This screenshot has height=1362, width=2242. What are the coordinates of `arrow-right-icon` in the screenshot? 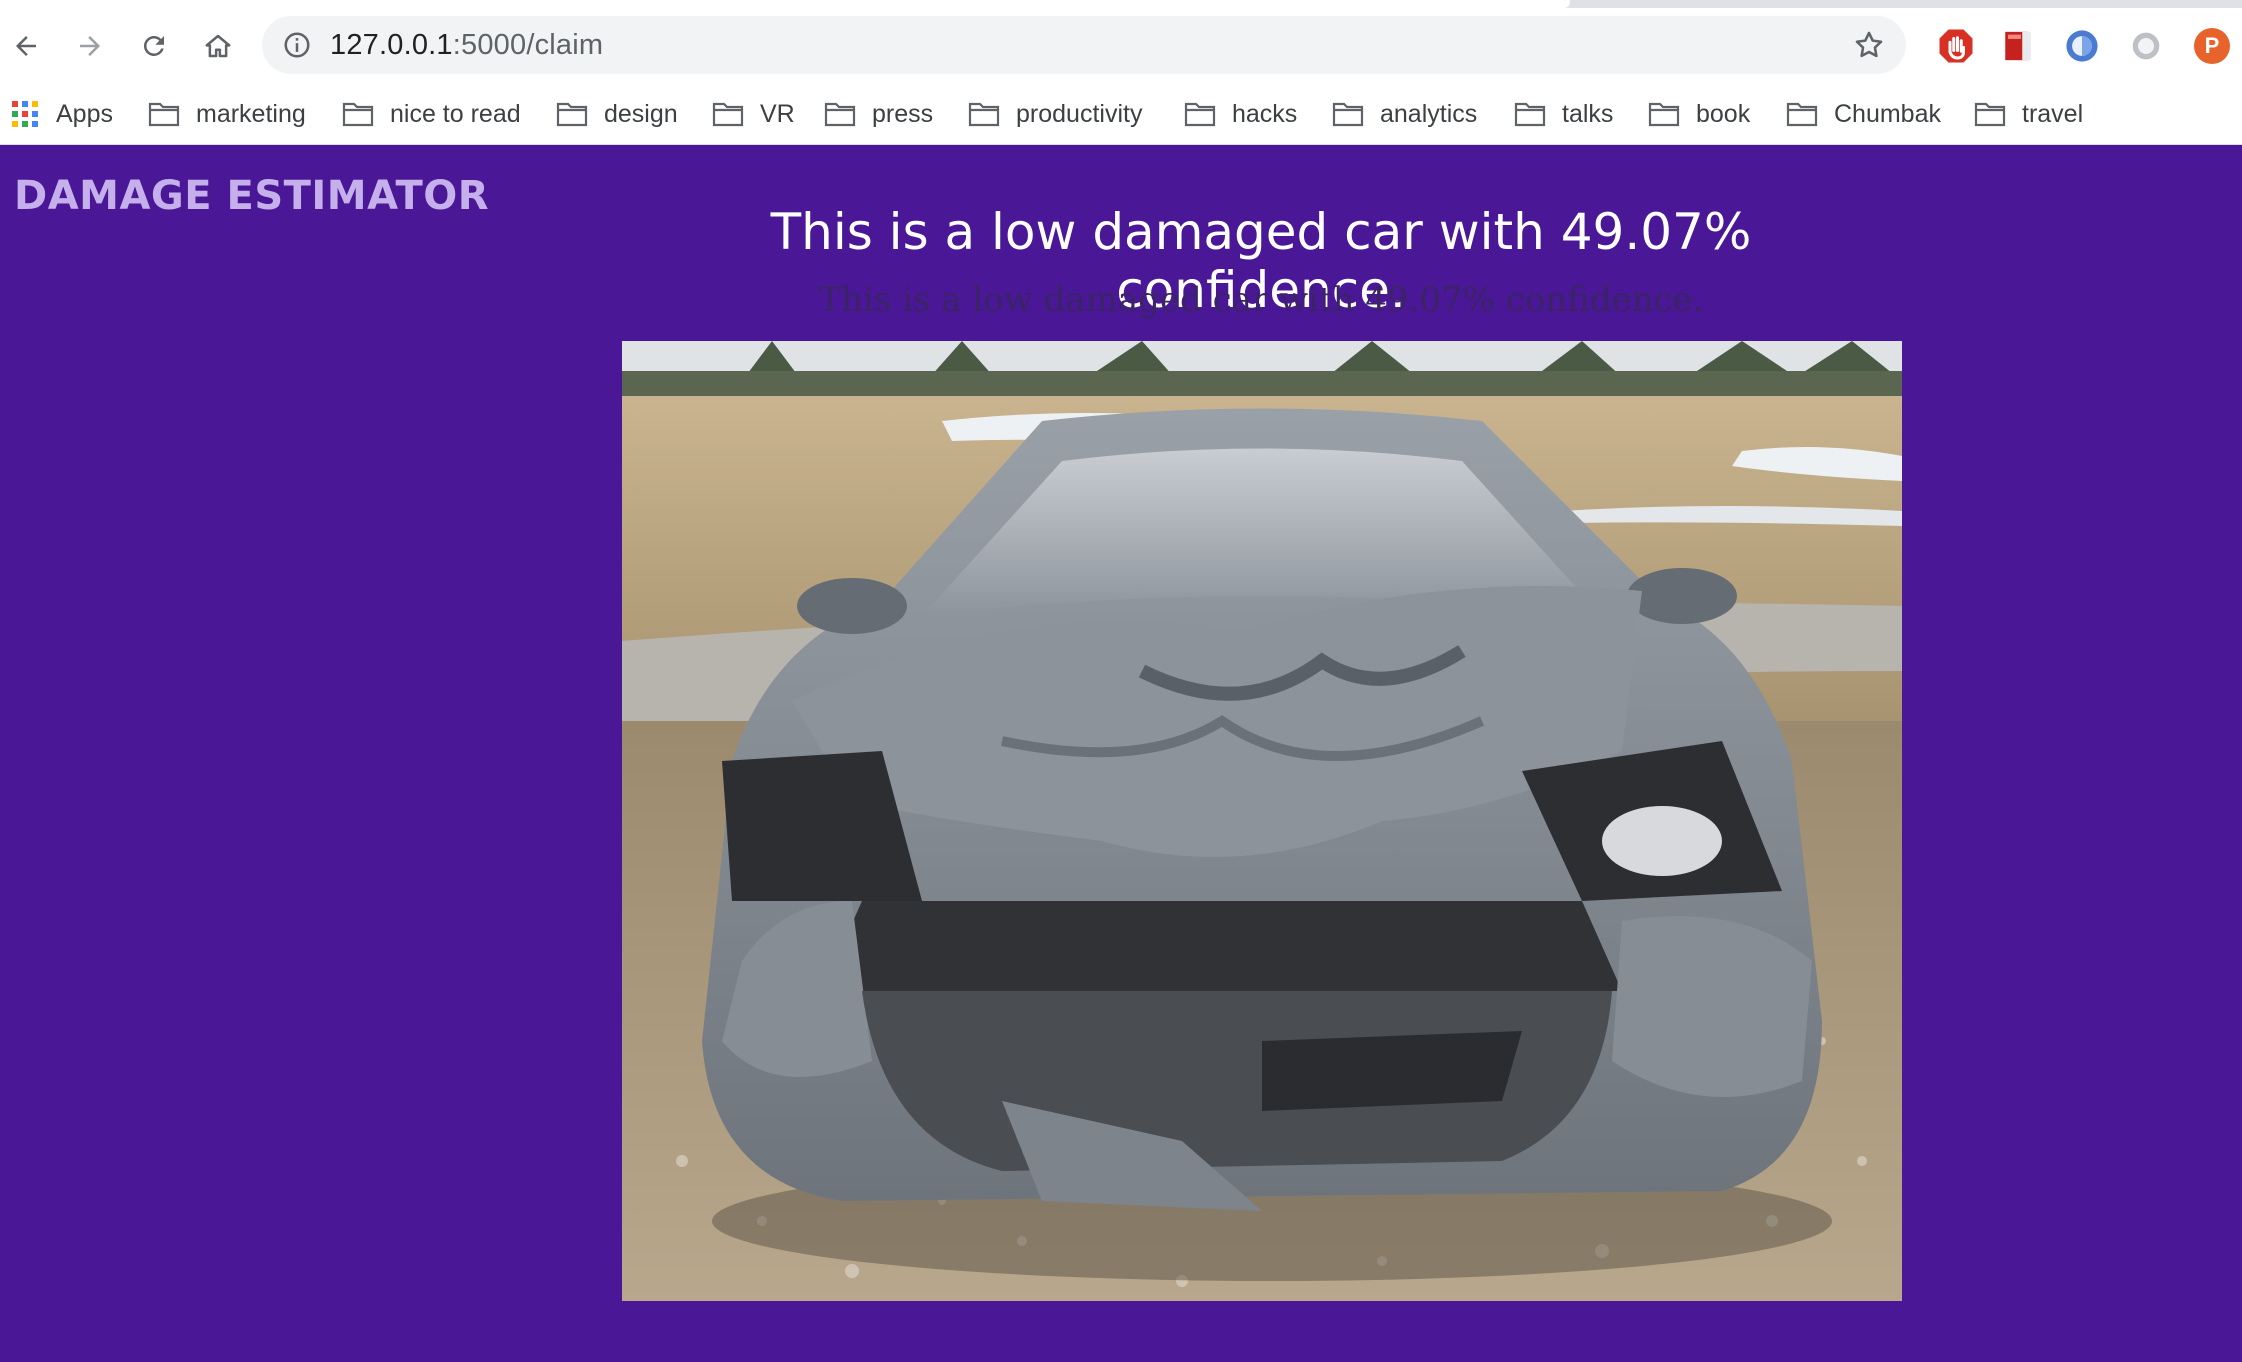 It's located at (90, 46).